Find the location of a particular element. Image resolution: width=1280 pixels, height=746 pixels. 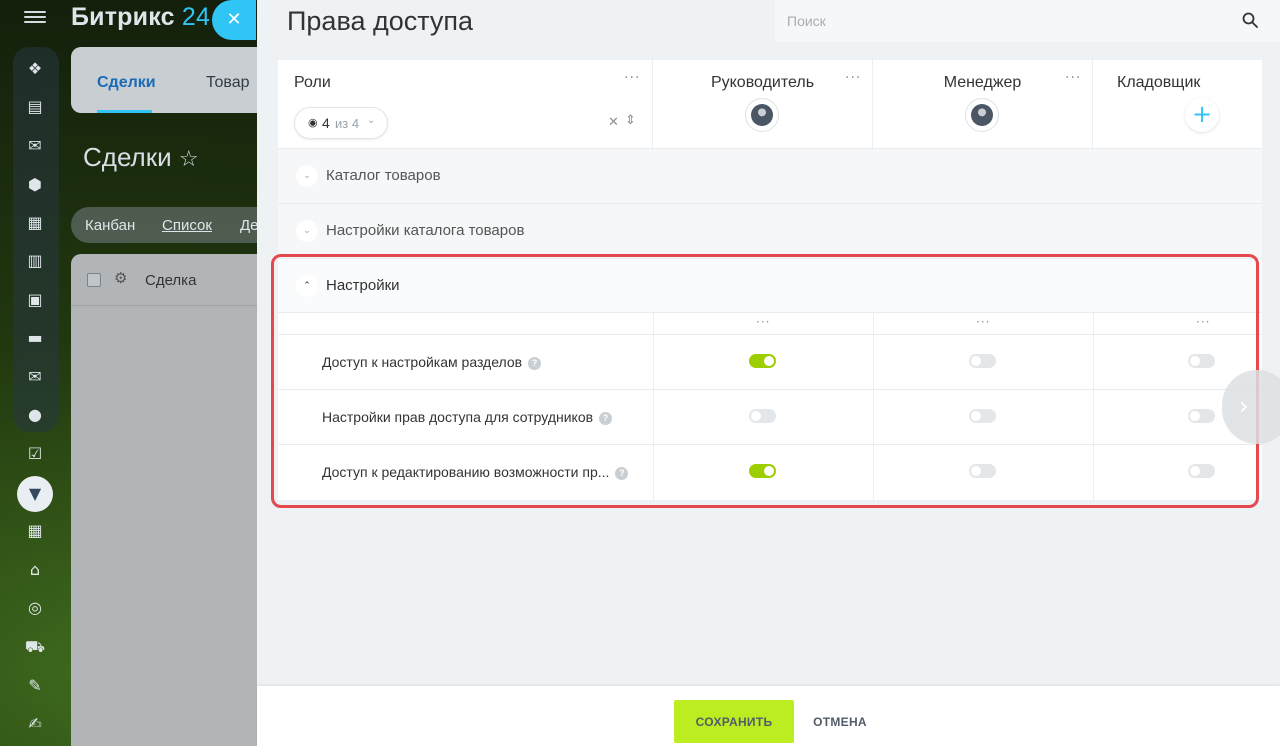

eye-icon: ◉ is located at coordinates (313, 122).